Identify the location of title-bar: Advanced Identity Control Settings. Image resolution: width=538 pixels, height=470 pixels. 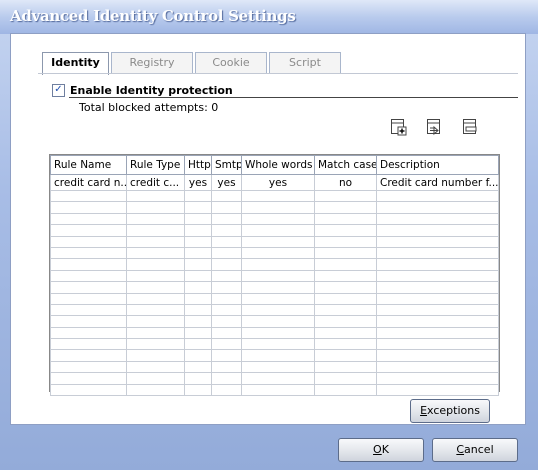
(269, 17).